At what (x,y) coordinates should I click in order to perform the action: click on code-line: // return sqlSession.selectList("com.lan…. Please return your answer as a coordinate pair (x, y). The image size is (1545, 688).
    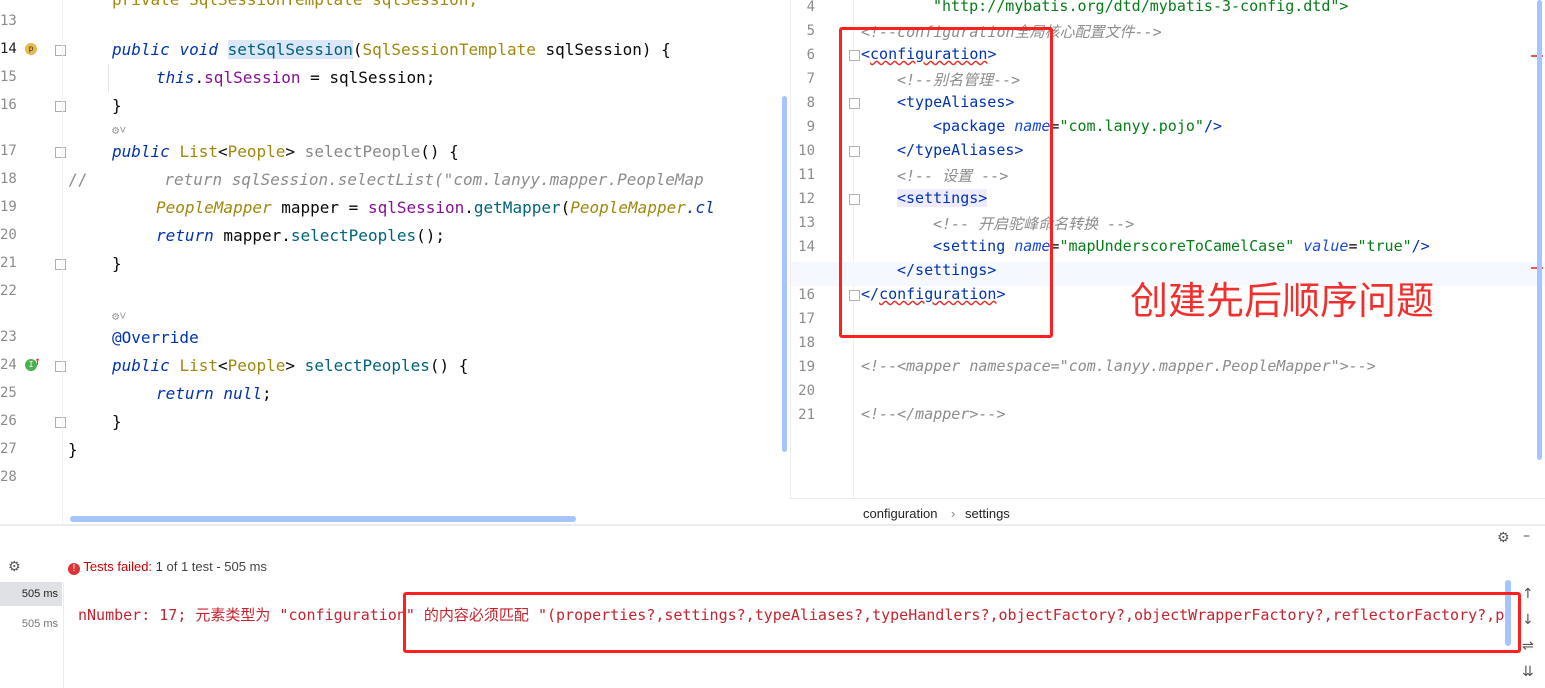
    Looking at the image, I should click on (386, 179).